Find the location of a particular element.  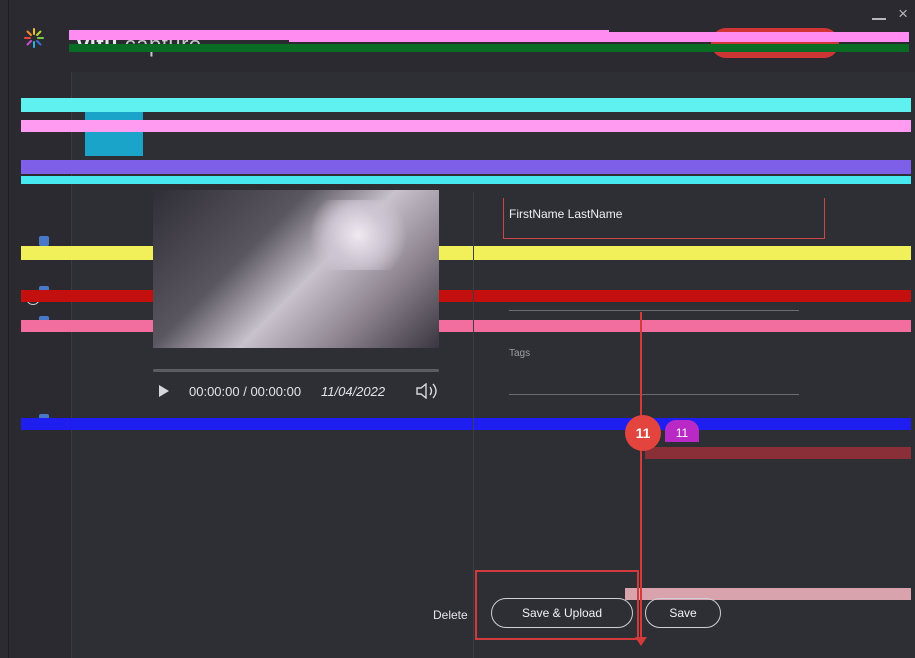

volume-icon is located at coordinates (429, 391).